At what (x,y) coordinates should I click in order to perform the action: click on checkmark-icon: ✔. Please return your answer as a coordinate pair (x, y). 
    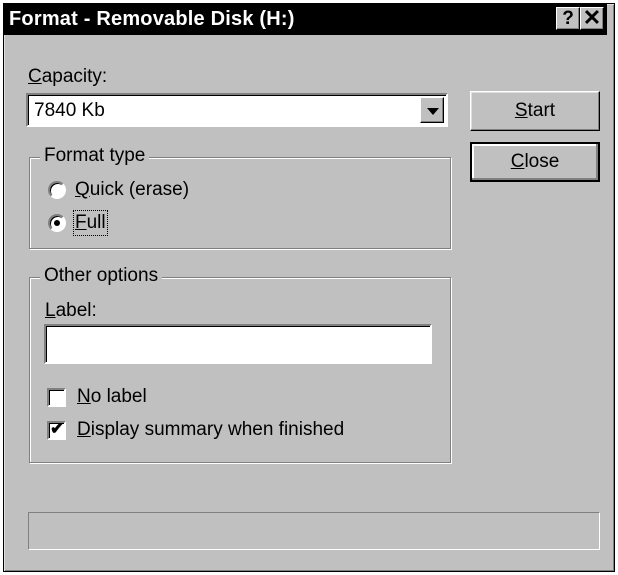
    Looking at the image, I should click on (57, 428).